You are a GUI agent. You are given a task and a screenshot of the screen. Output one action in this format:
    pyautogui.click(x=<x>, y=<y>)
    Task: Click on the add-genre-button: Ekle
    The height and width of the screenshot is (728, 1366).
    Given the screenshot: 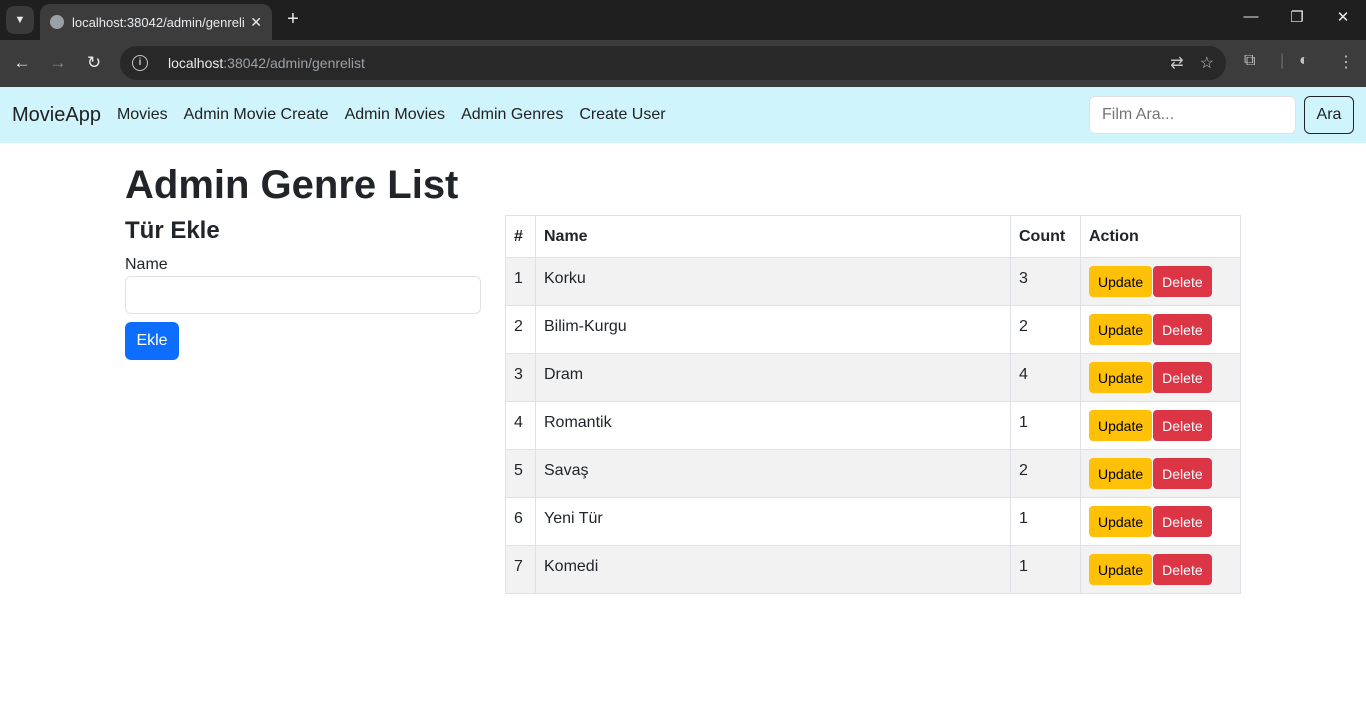 What is the action you would take?
    pyautogui.click(x=152, y=341)
    